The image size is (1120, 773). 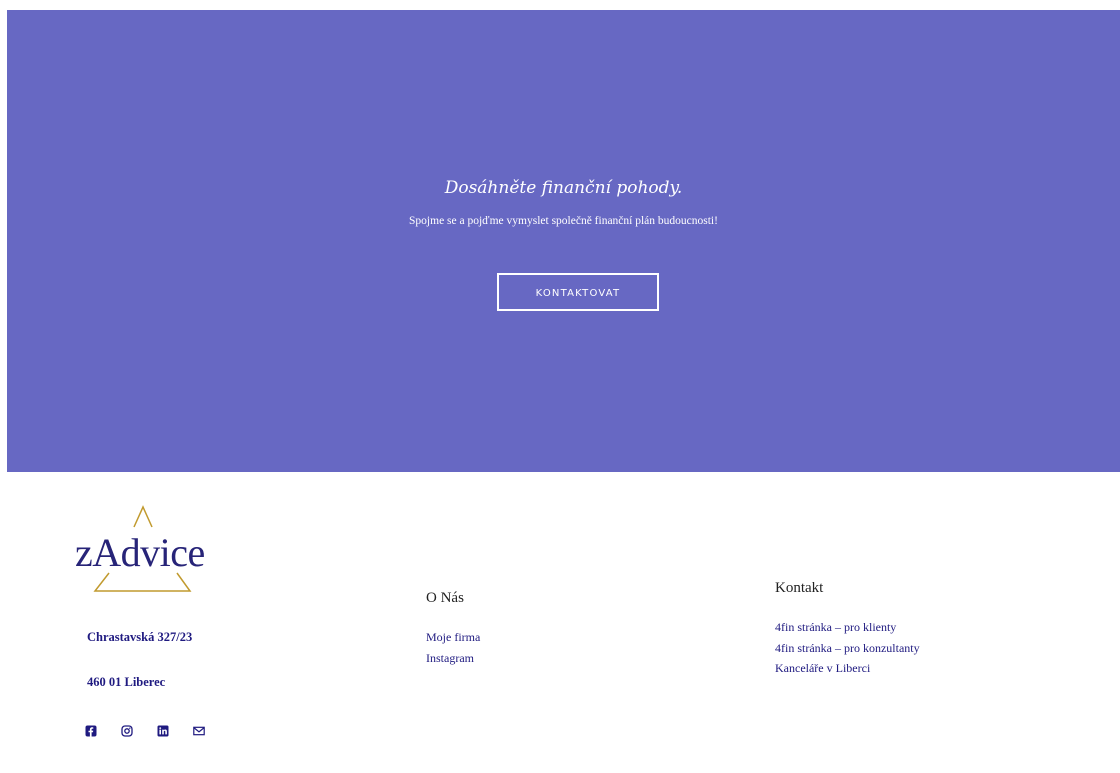 I want to click on address-street: Chrastavská 327/23, so click(x=140, y=637).